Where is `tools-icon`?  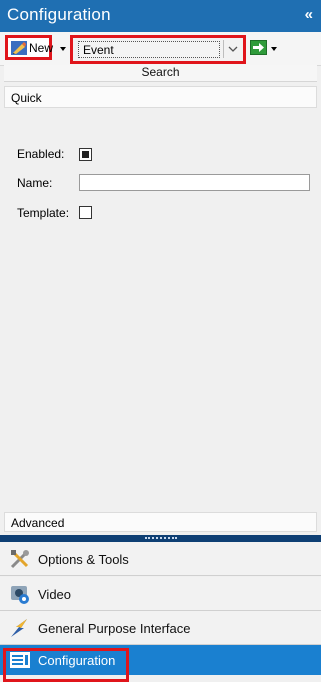
tools-icon is located at coordinates (19, 559).